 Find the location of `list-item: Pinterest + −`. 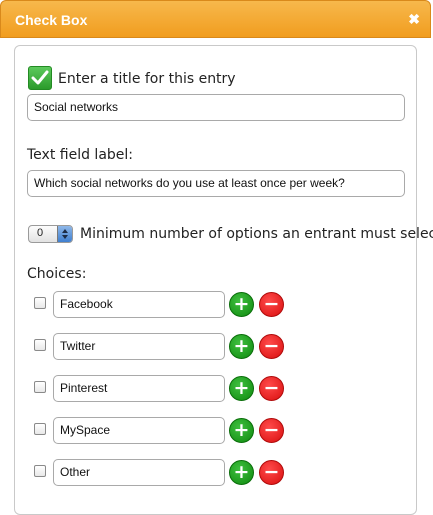

list-item: Pinterest + − is located at coordinates (216, 389).